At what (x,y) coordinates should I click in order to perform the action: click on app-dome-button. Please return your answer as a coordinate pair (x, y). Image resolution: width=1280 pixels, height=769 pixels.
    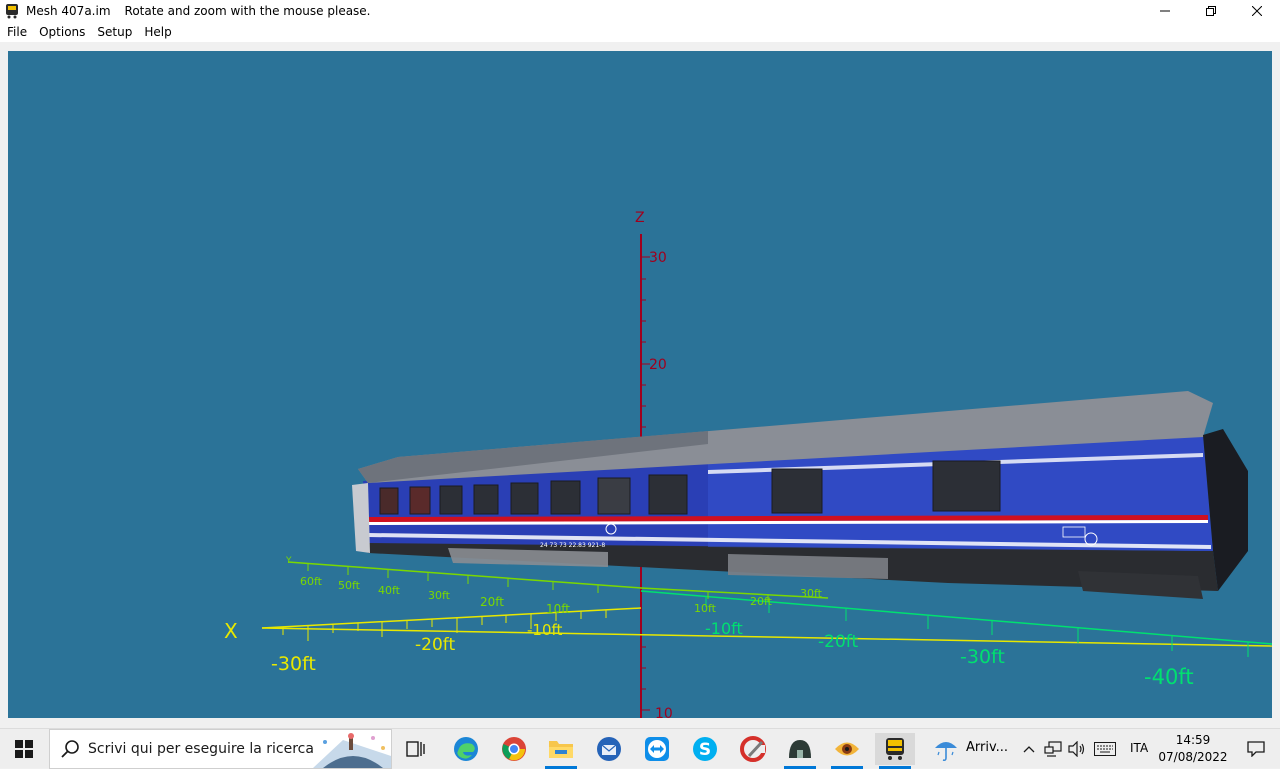
    Looking at the image, I should click on (800, 751).